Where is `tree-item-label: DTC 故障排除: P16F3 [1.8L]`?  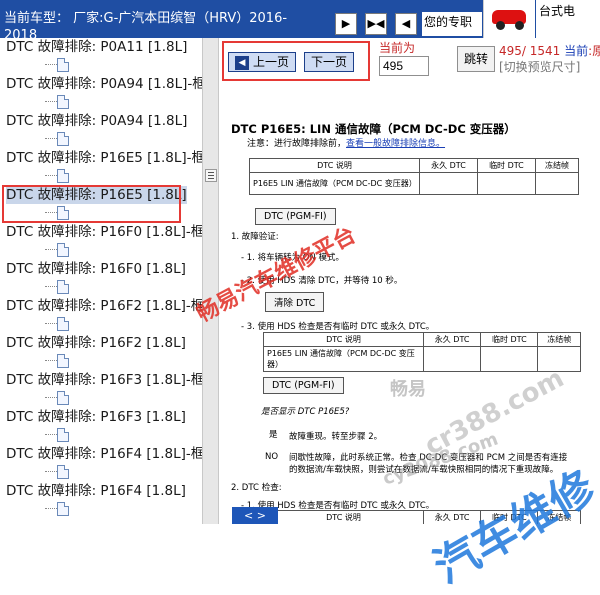
tree-item-label: DTC 故障排除: P16F3 [1.8L] is located at coordinates (96, 417).